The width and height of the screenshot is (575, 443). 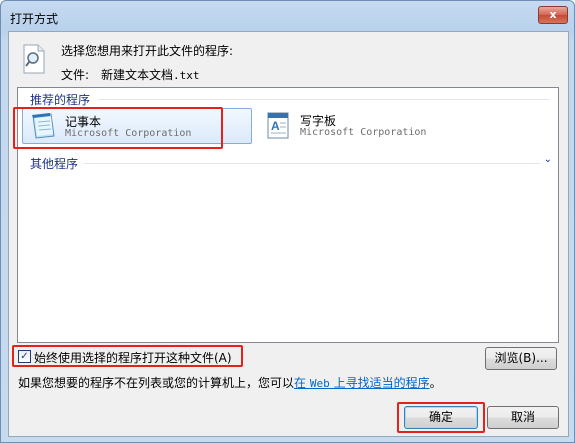 What do you see at coordinates (133, 357) in the screenshot?
I see `always-use-label: 始终使用选择的程序打开这种文件(A)` at bounding box center [133, 357].